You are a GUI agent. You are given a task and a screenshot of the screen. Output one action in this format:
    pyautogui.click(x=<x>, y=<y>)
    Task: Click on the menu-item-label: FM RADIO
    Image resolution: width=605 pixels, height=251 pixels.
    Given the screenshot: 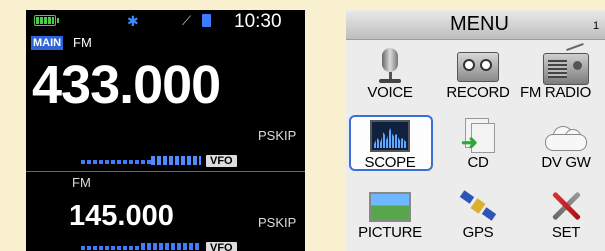 What is the action you would take?
    pyautogui.click(x=555, y=92)
    